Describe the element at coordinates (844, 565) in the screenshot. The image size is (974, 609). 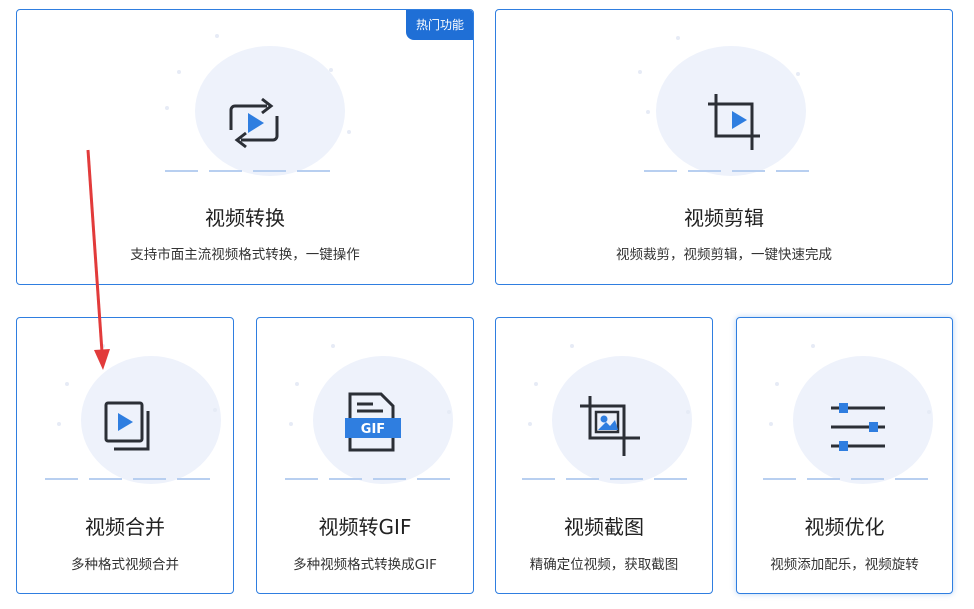
I see `card-desc: 视频添加配乐，视频旋转` at that location.